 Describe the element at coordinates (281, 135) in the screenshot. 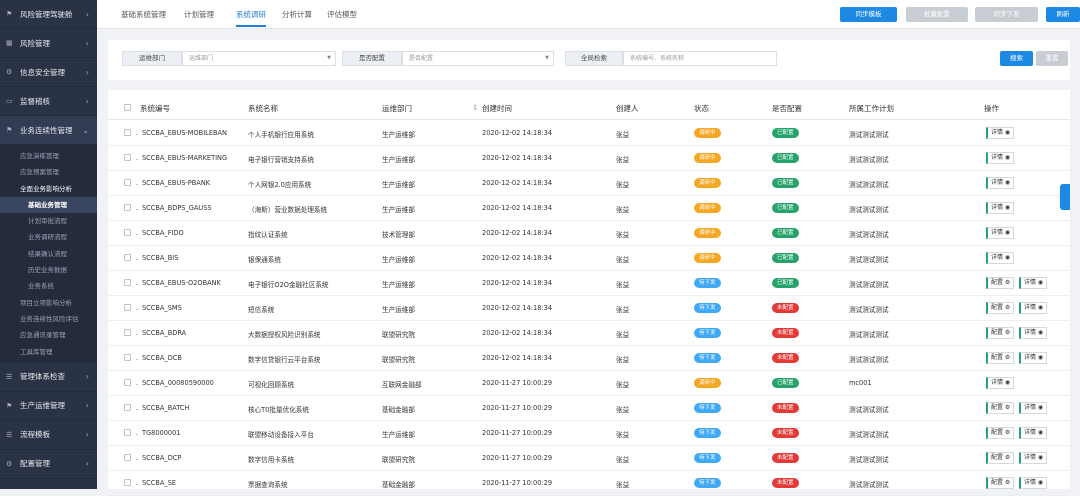

I see `cell-name: 个人手机银行应用系统` at that location.